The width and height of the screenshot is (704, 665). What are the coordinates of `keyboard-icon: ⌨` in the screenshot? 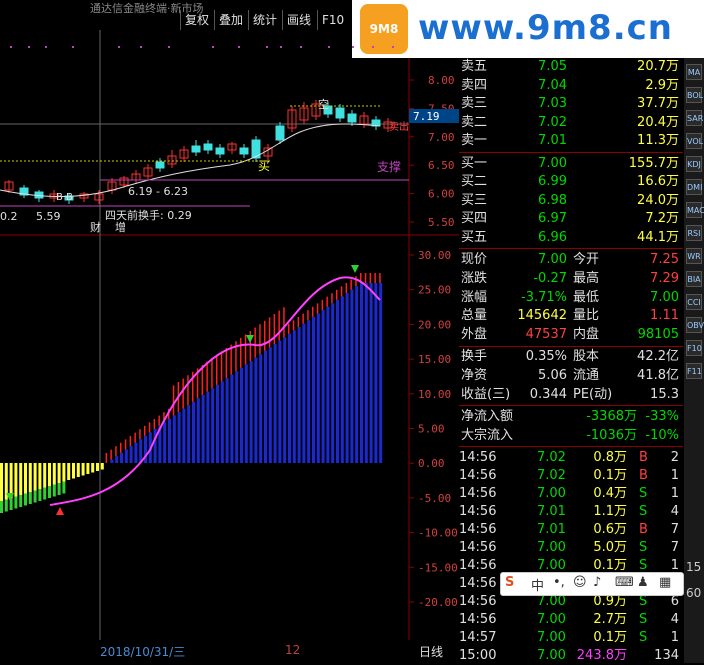 It's located at (624, 582).